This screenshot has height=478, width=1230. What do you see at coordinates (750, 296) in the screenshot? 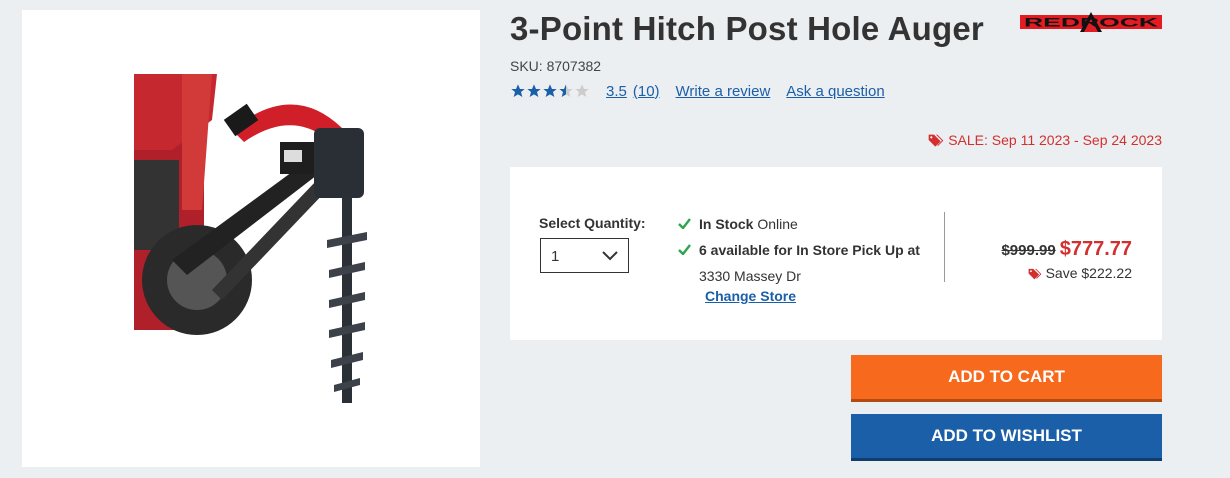
I see `change-store-link: Change Store` at bounding box center [750, 296].